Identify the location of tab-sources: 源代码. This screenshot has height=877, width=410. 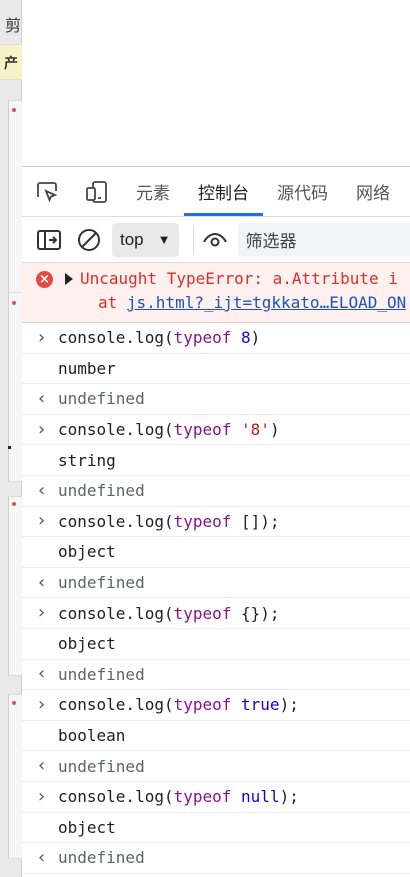
(302, 191).